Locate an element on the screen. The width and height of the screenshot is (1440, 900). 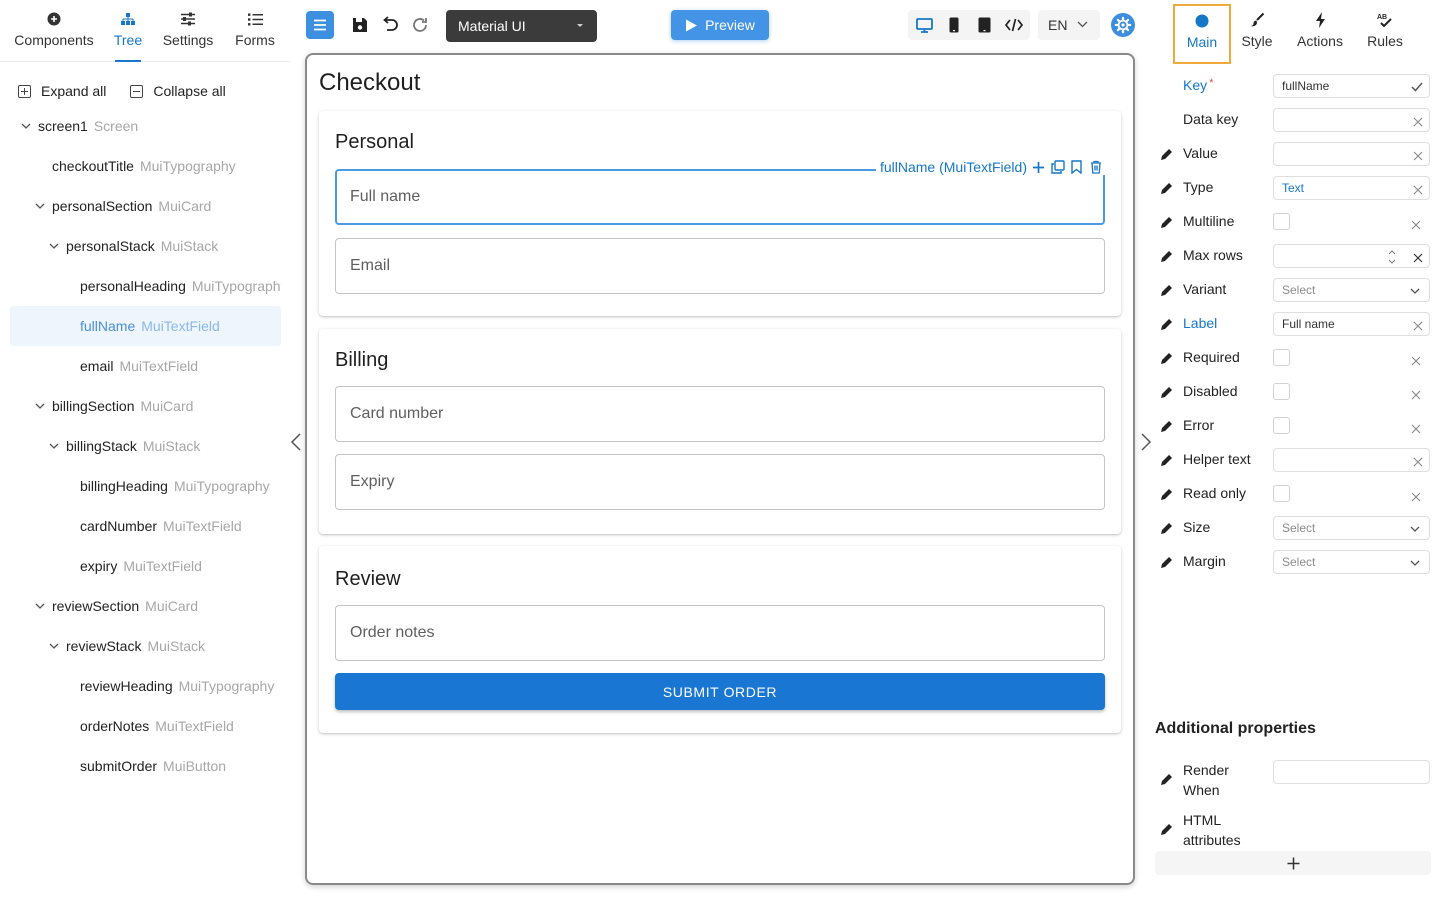
tab-components: Components is located at coordinates (54, 31).